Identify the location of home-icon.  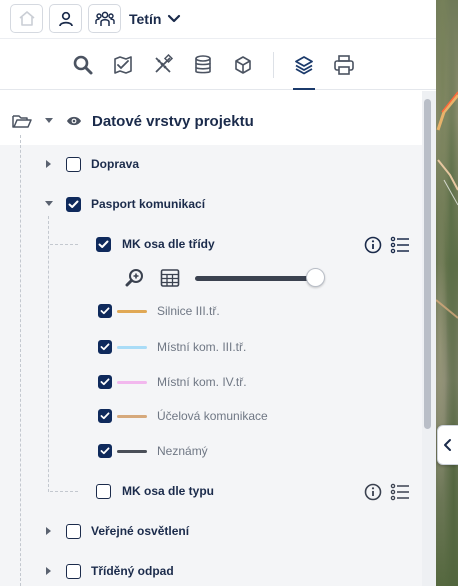
(26, 18).